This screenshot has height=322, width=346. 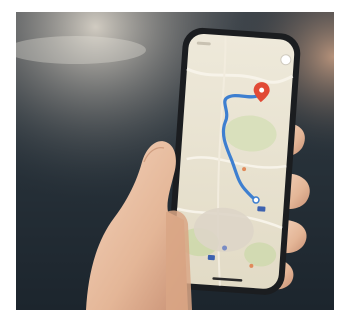 What do you see at coordinates (256, 200) in the screenshot?
I see `map-start-marker` at bounding box center [256, 200].